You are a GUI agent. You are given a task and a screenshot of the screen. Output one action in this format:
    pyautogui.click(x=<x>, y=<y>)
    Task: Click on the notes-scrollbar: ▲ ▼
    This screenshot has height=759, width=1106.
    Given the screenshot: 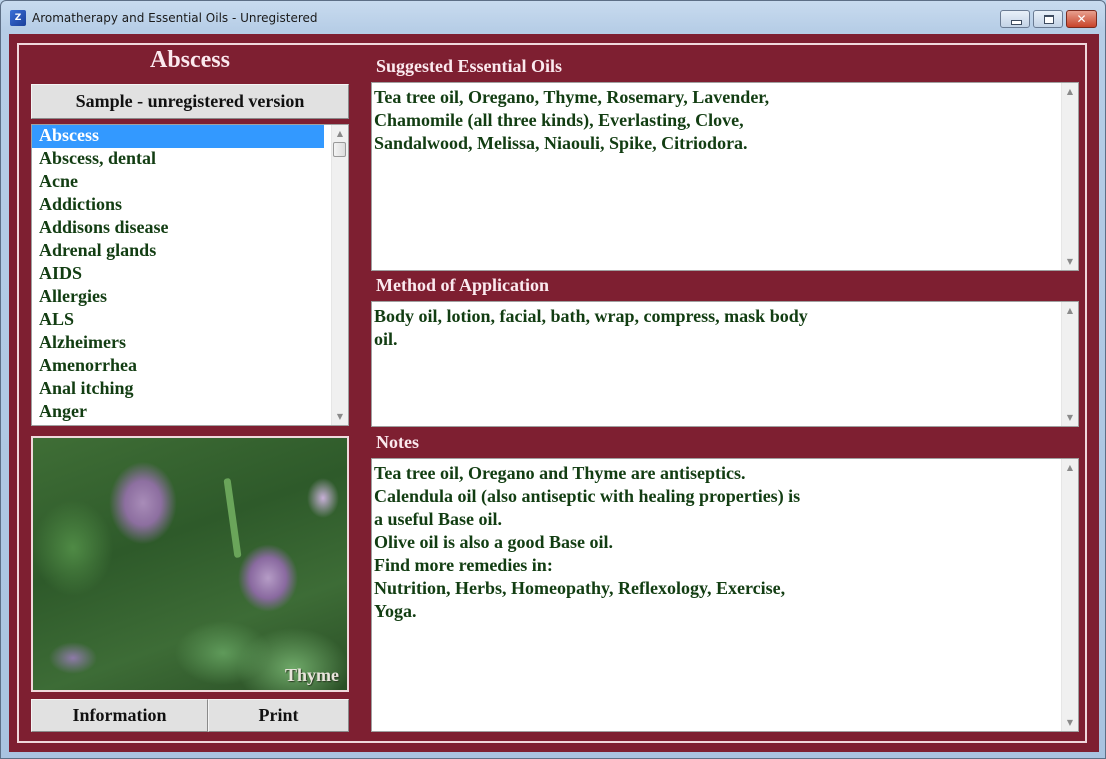 What is the action you would take?
    pyautogui.click(x=1069, y=595)
    